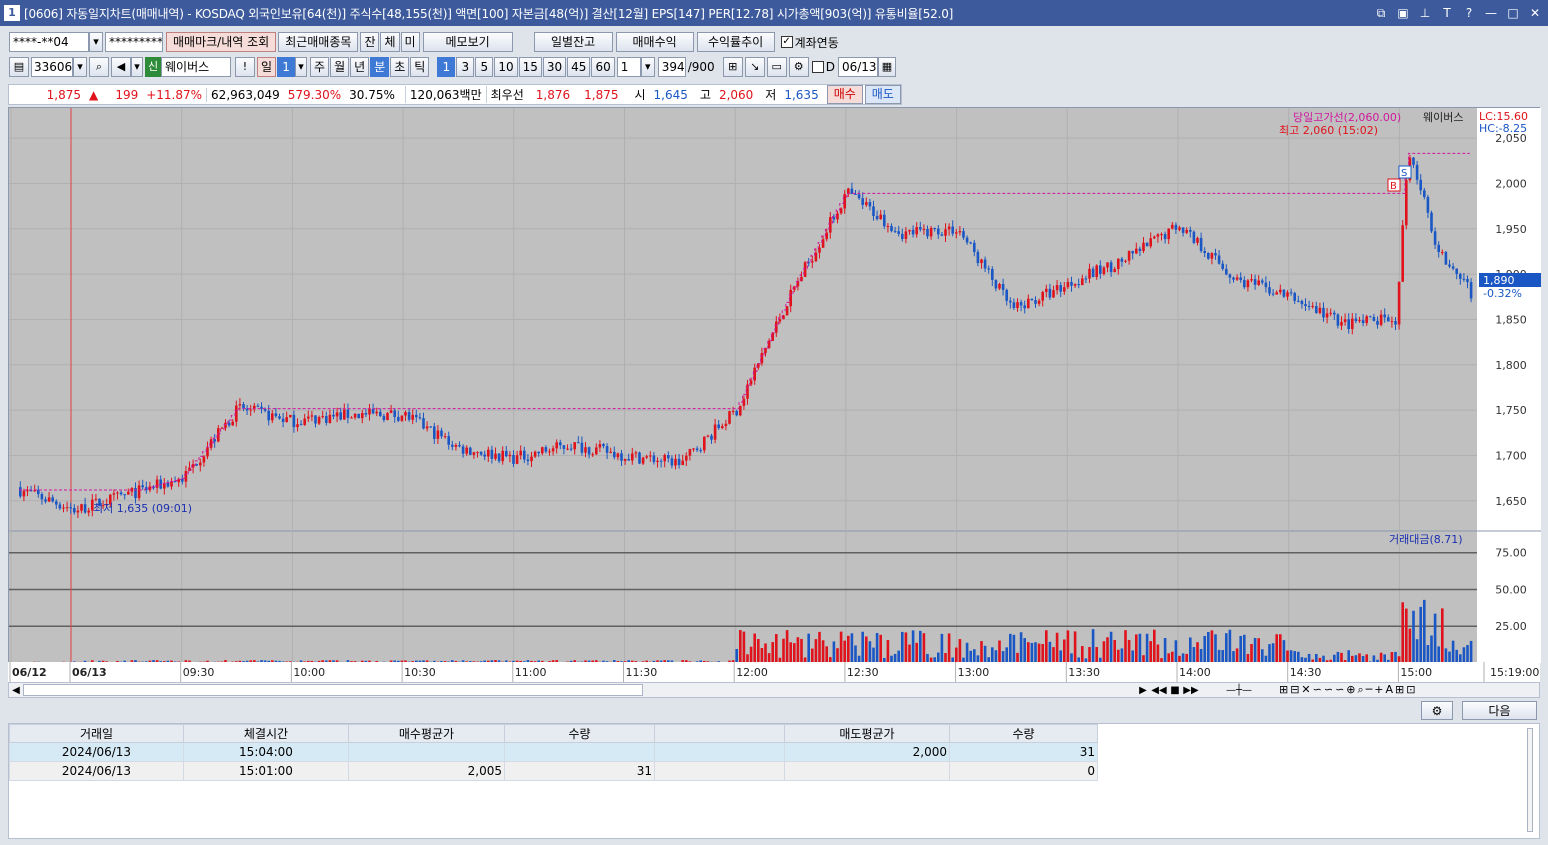  What do you see at coordinates (1023, 733) in the screenshot?
I see `col-sell-qty: 수량` at bounding box center [1023, 733].